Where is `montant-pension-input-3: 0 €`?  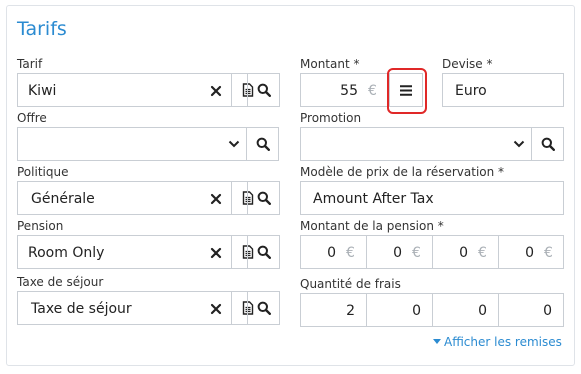
montant-pension-input-3: 0 € is located at coordinates (465, 252).